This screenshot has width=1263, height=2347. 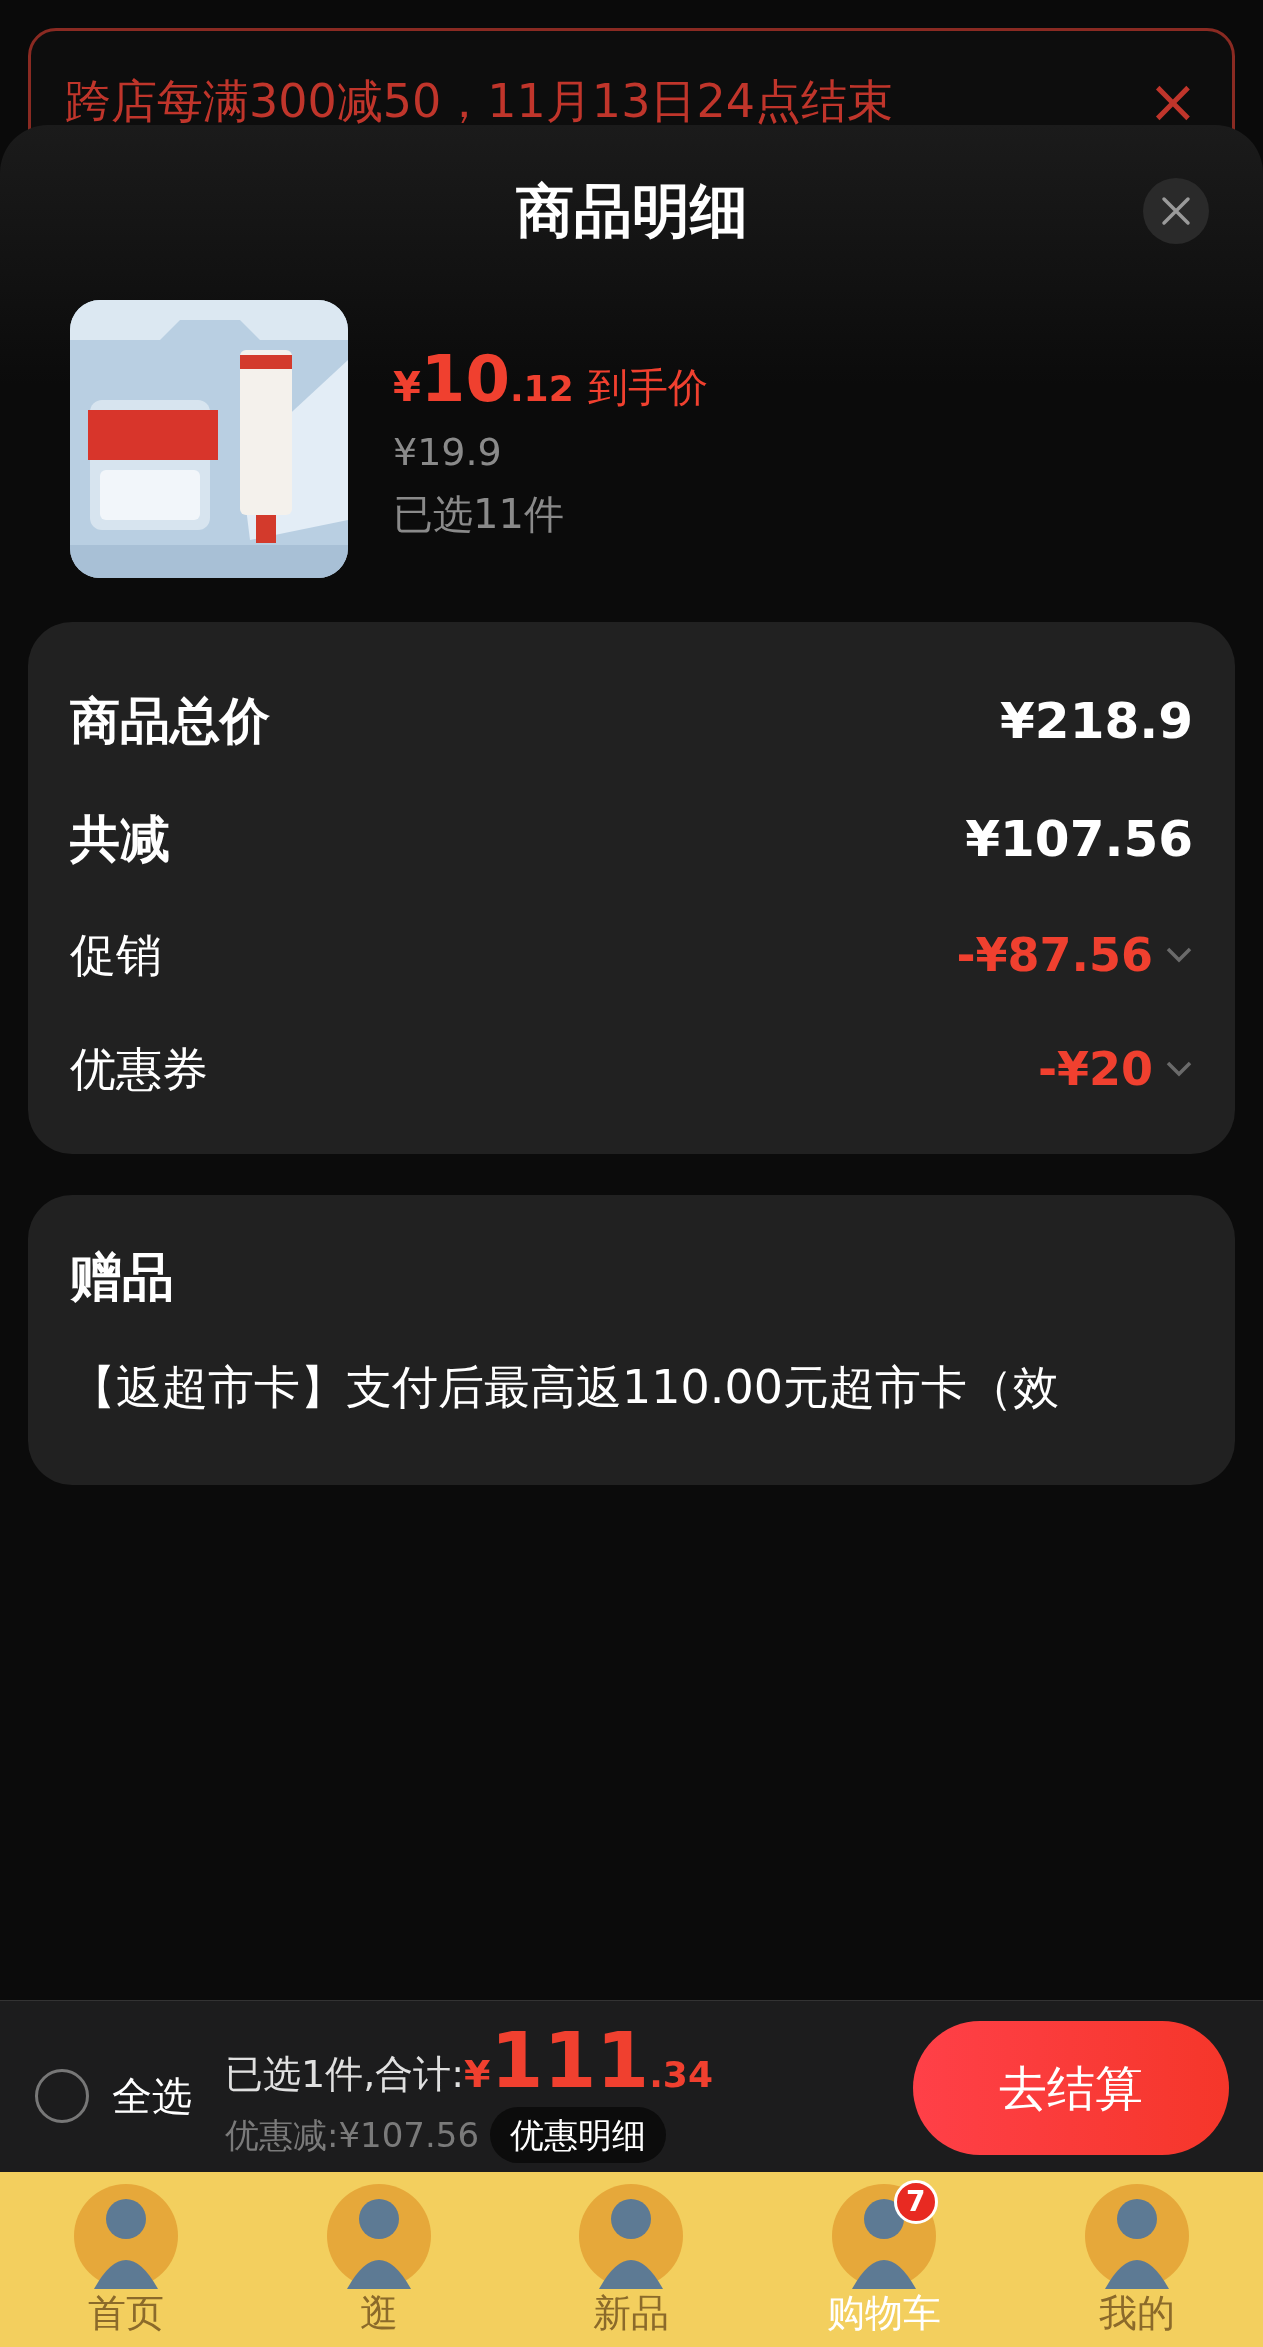 What do you see at coordinates (1096, 721) in the screenshot?
I see `summary-value: ¥218.9` at bounding box center [1096, 721].